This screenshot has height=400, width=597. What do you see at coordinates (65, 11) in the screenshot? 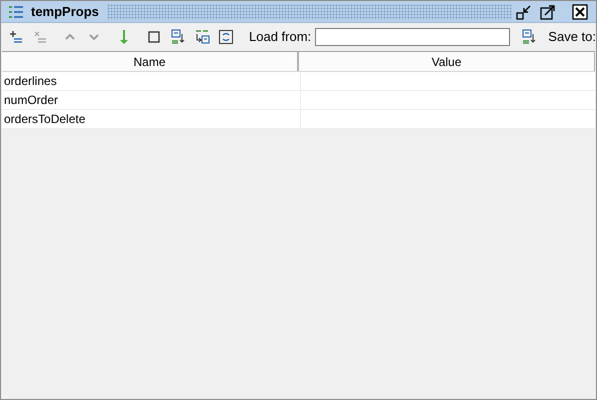
I see `window-title: tempProps` at bounding box center [65, 11].